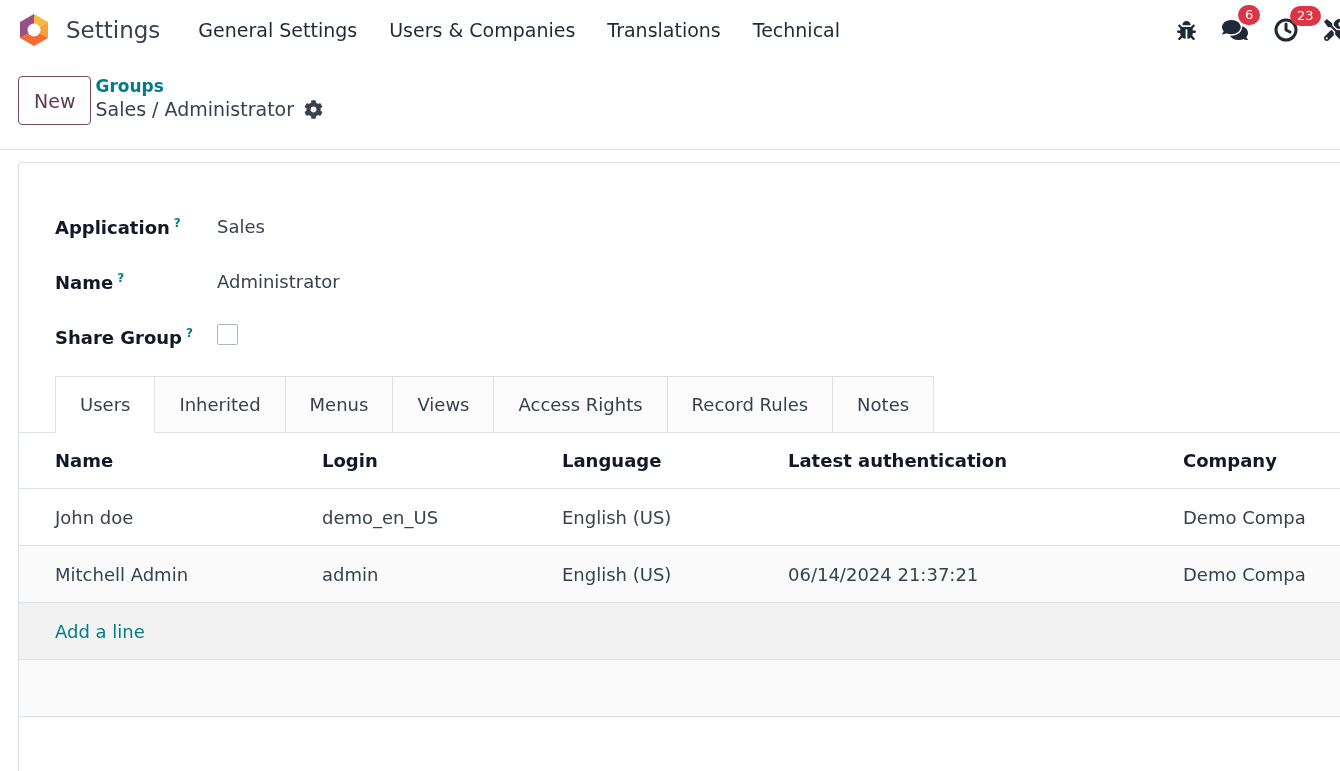  Describe the element at coordinates (581, 404) in the screenshot. I see `tab: Access Rights` at that location.